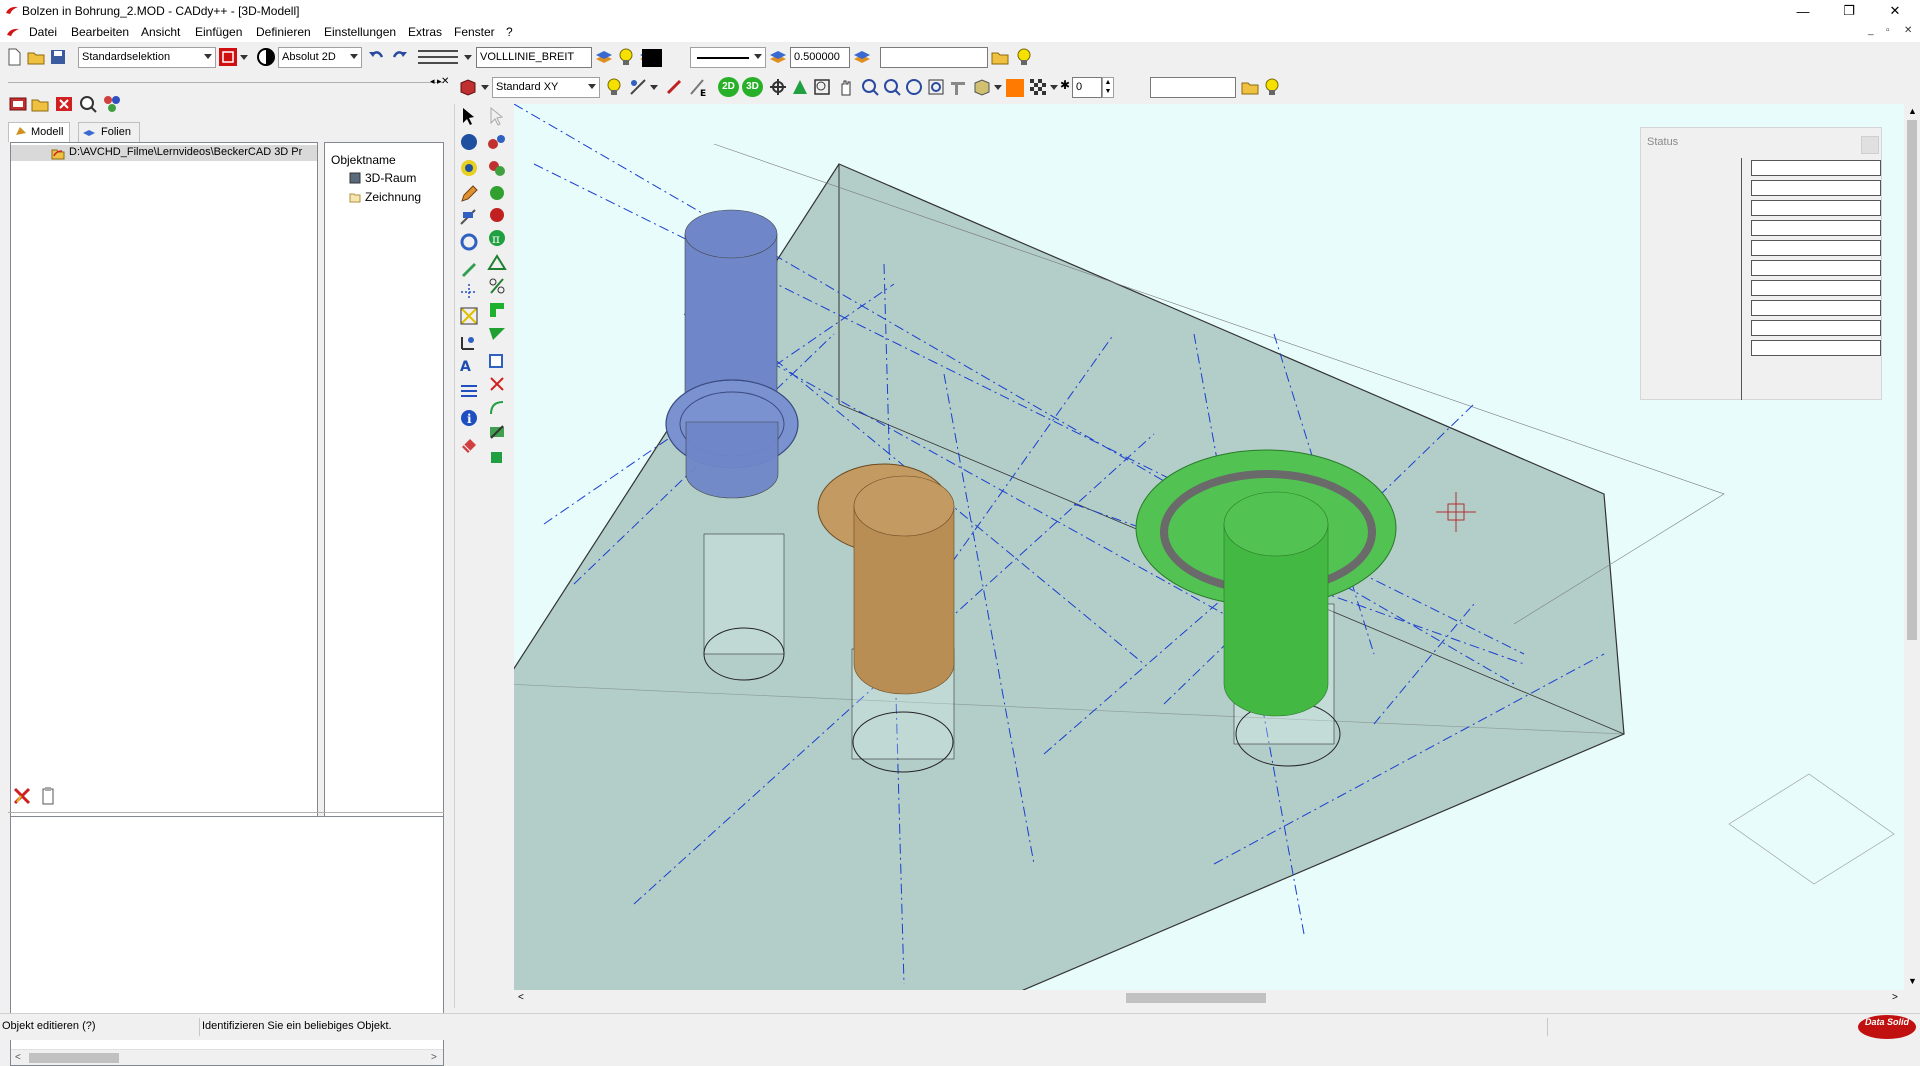  What do you see at coordinates (982, 87) in the screenshot?
I see `render-mode-icon` at bounding box center [982, 87].